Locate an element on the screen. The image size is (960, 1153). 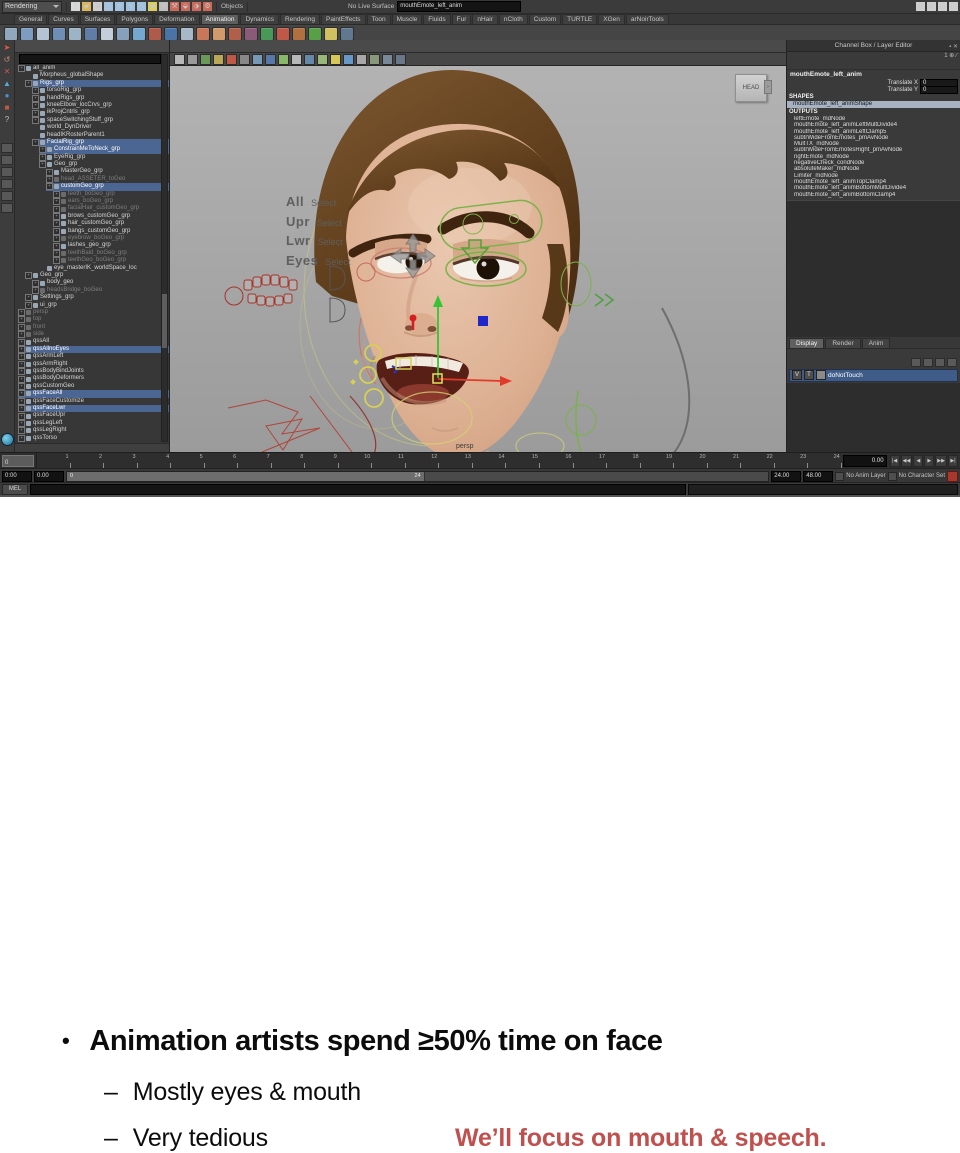
outliner-item: + eyebrow_boGeo_grp is located at coordinates (111, 239).